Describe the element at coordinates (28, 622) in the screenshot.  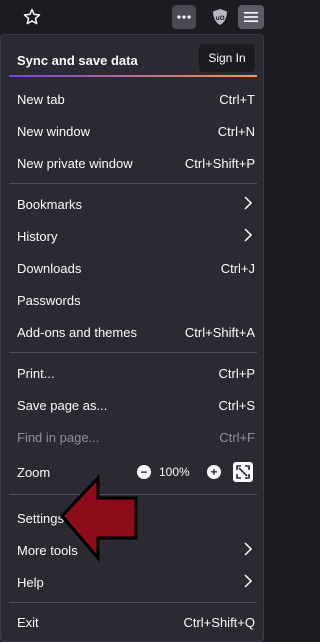
I see `menu-item-label: Exit` at that location.